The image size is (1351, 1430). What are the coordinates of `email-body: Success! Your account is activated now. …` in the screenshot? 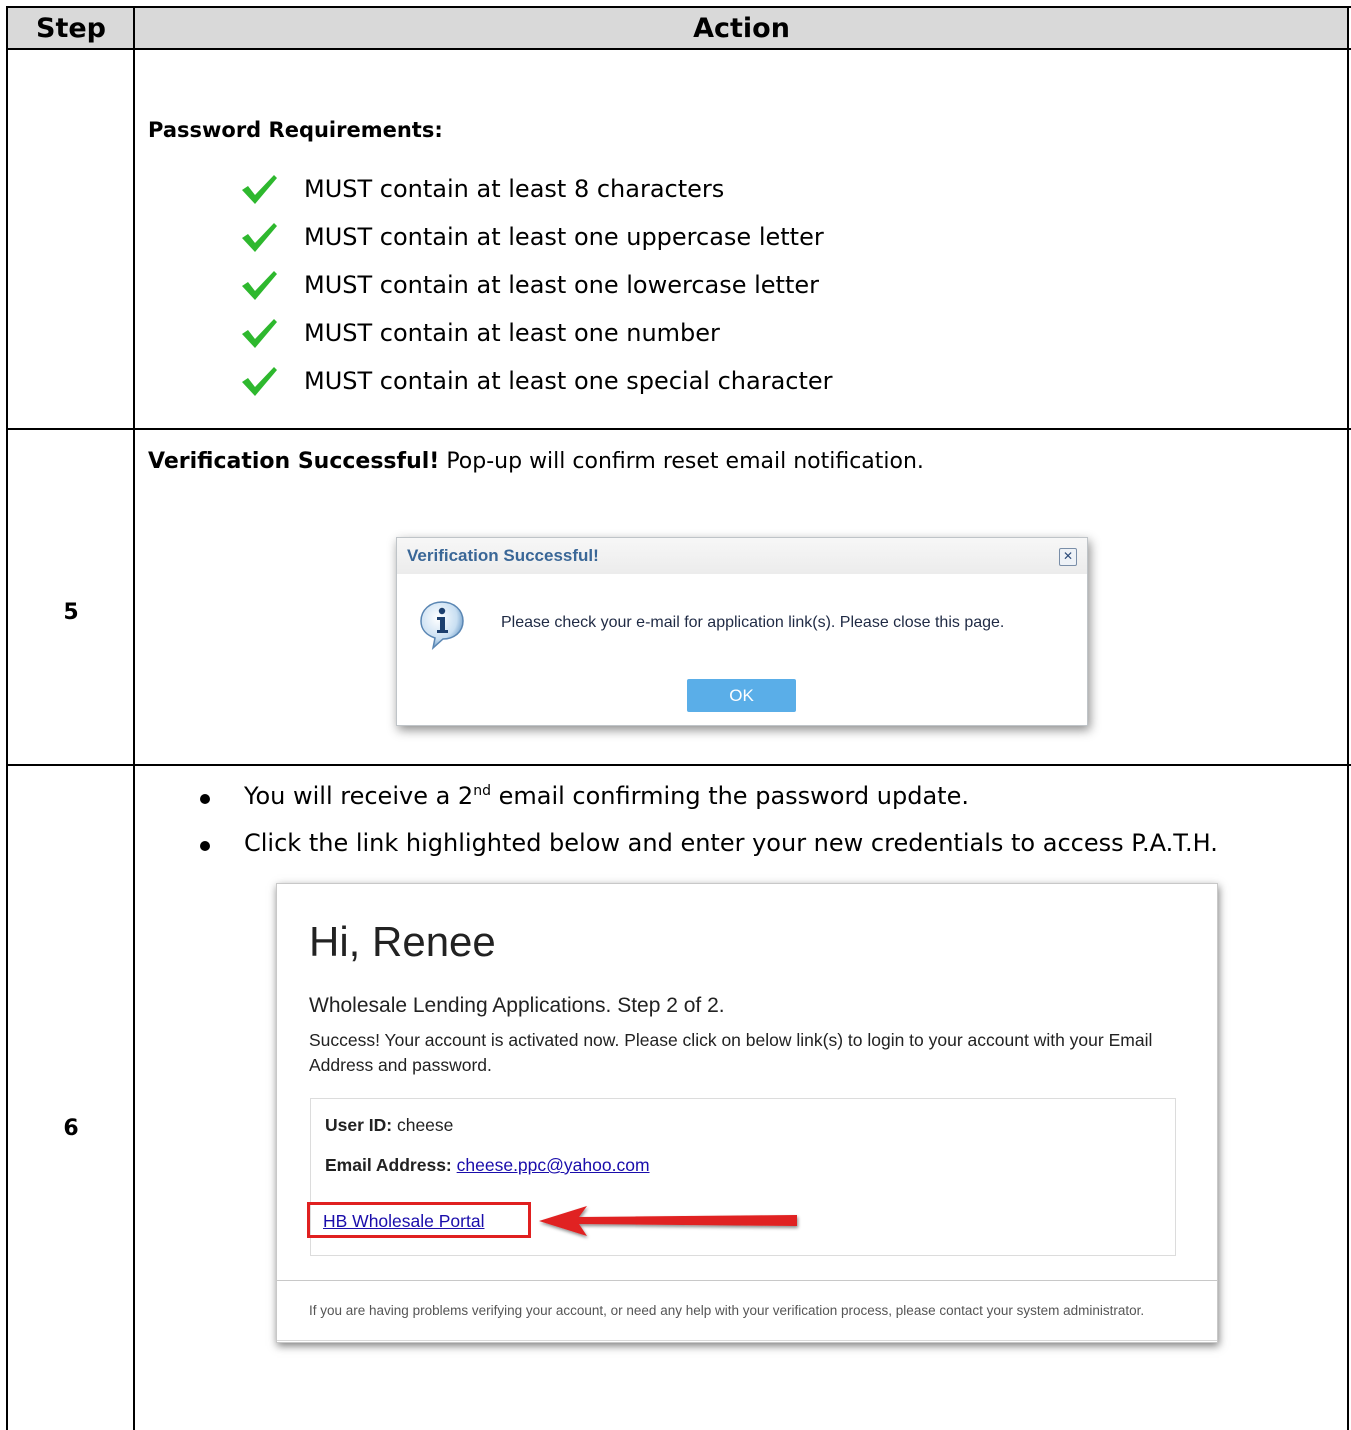 It's located at (731, 1052).